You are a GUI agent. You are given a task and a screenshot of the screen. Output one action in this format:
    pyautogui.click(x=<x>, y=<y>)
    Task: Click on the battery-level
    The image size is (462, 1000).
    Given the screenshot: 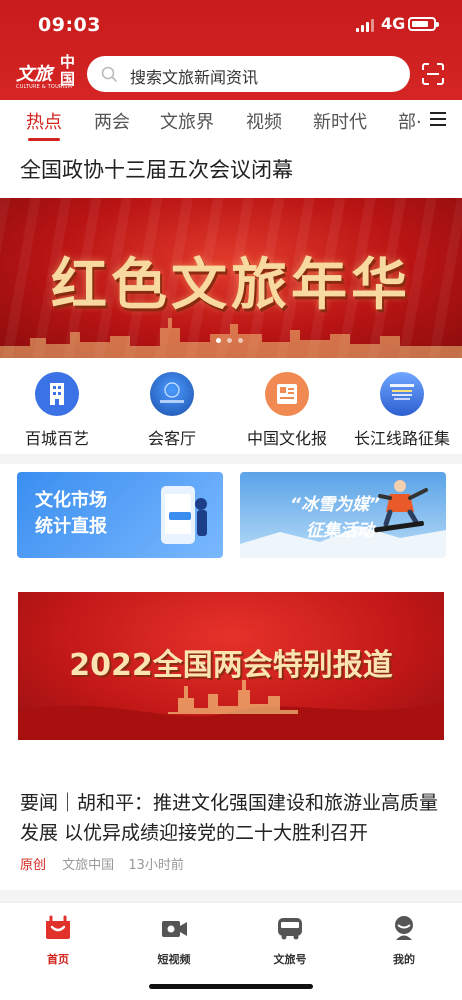 What is the action you would take?
    pyautogui.click(x=420, y=24)
    